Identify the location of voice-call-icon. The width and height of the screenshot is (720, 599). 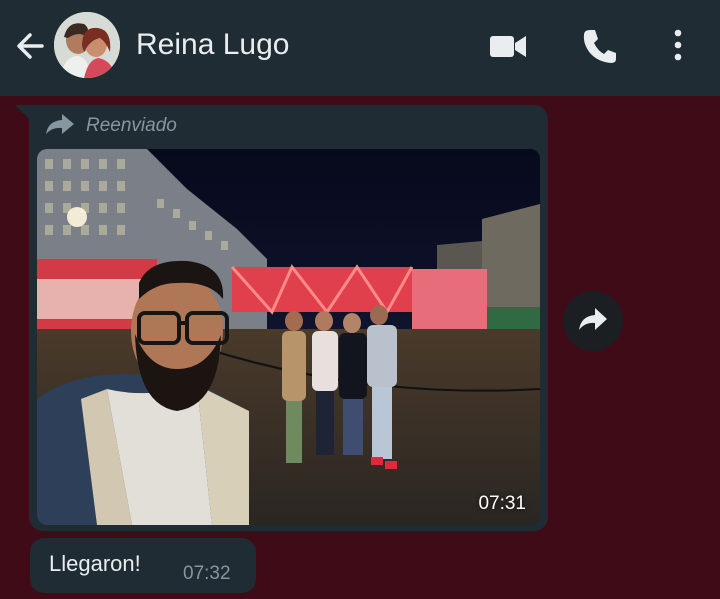
(600, 46).